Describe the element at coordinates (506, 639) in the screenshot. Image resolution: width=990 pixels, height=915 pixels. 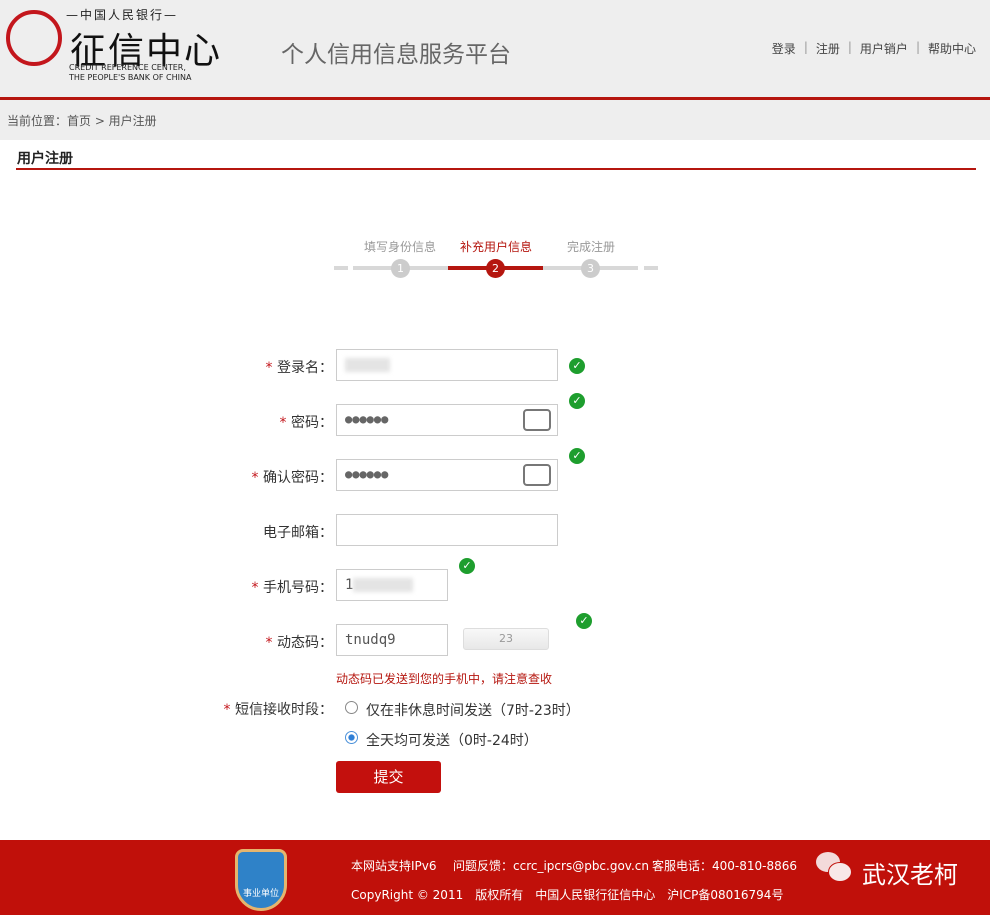
I see `resend-countdown-button: 23` at that location.